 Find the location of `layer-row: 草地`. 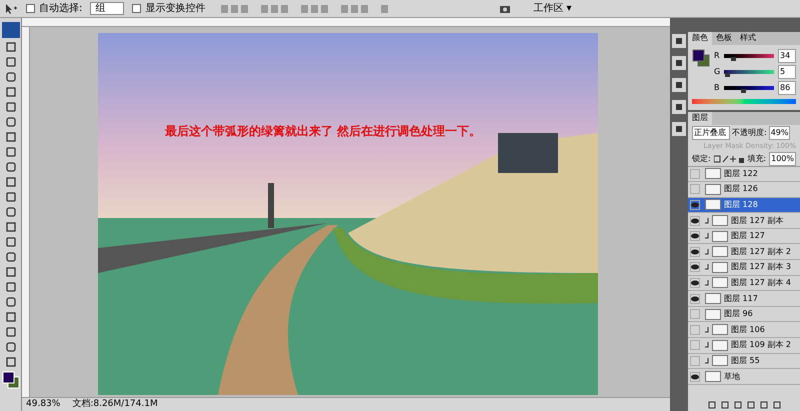

layer-row: 草地 is located at coordinates (744, 377).